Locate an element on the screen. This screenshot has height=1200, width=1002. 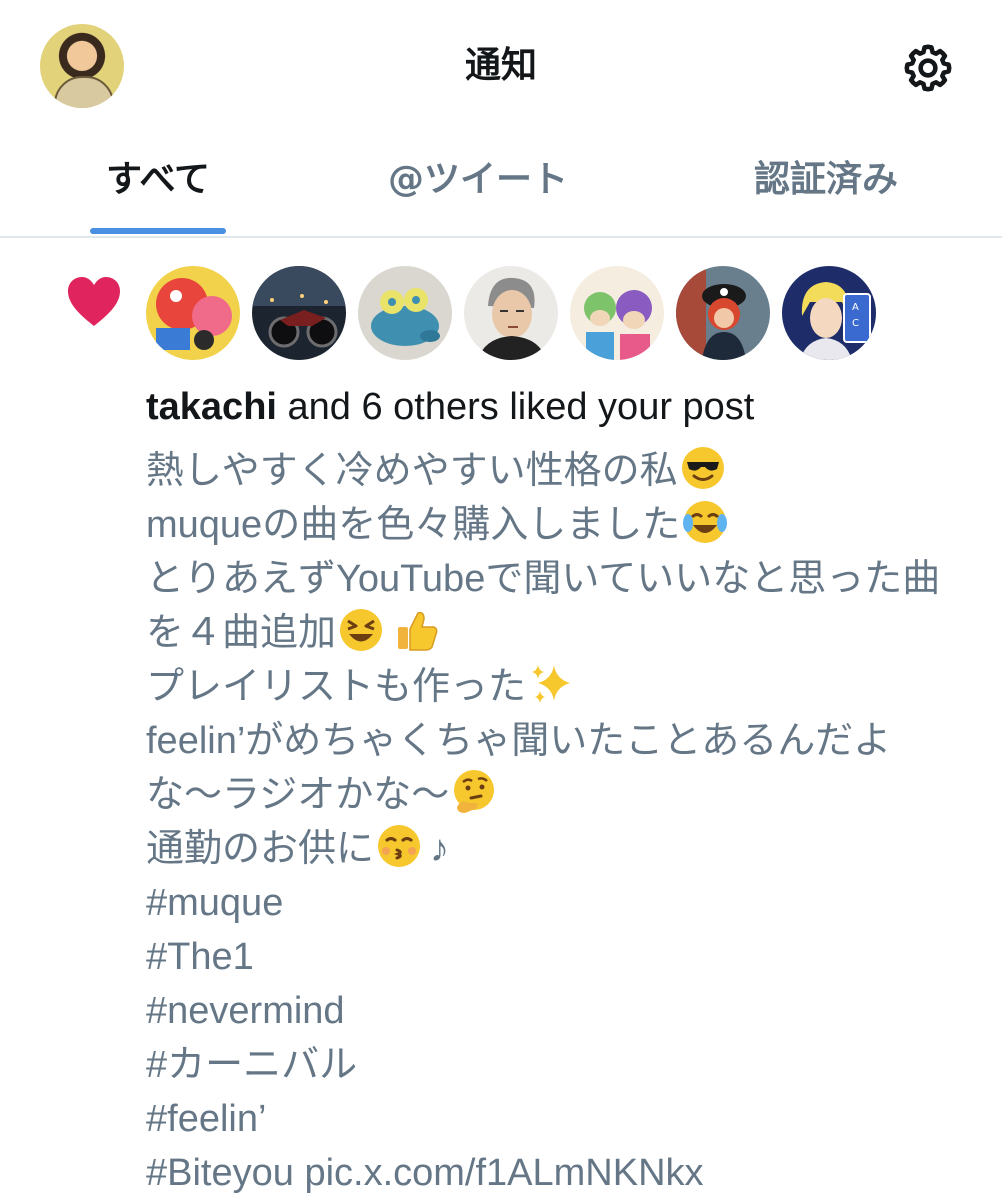
hashtag-link: #カーニバル is located at coordinates (566, 1065).